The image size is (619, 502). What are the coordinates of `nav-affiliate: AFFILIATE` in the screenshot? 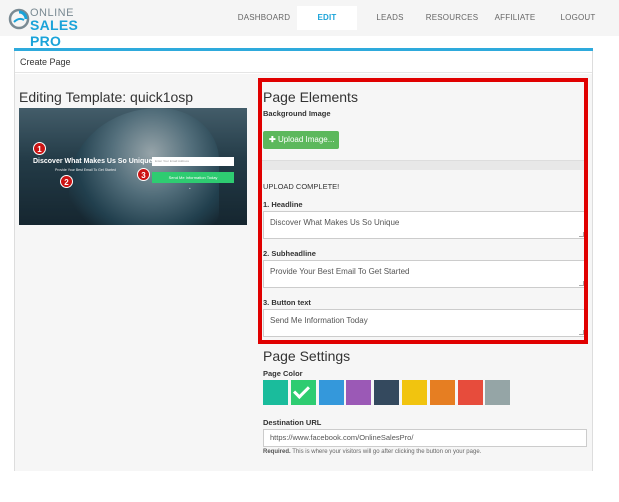 It's located at (515, 18).